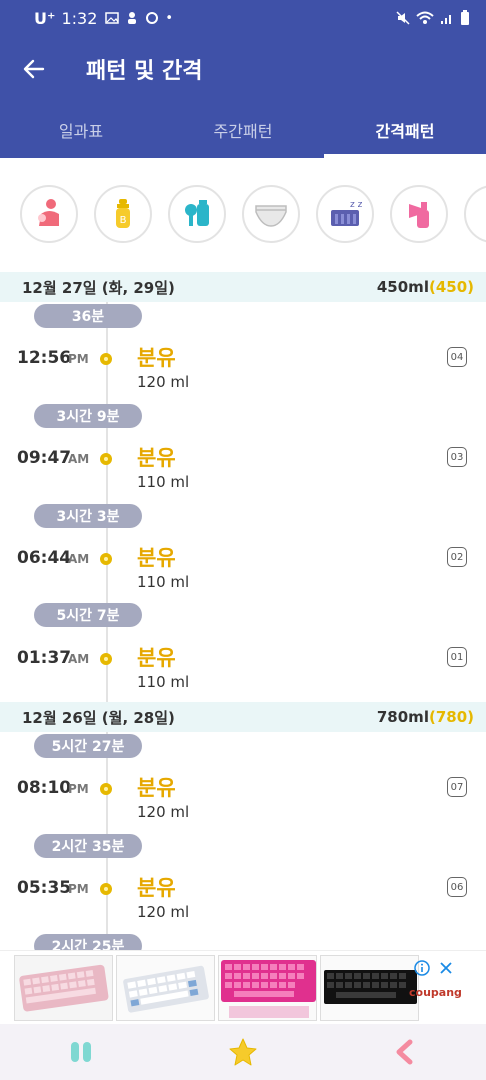  I want to click on carrier-label: U⁺, so click(45, 18).